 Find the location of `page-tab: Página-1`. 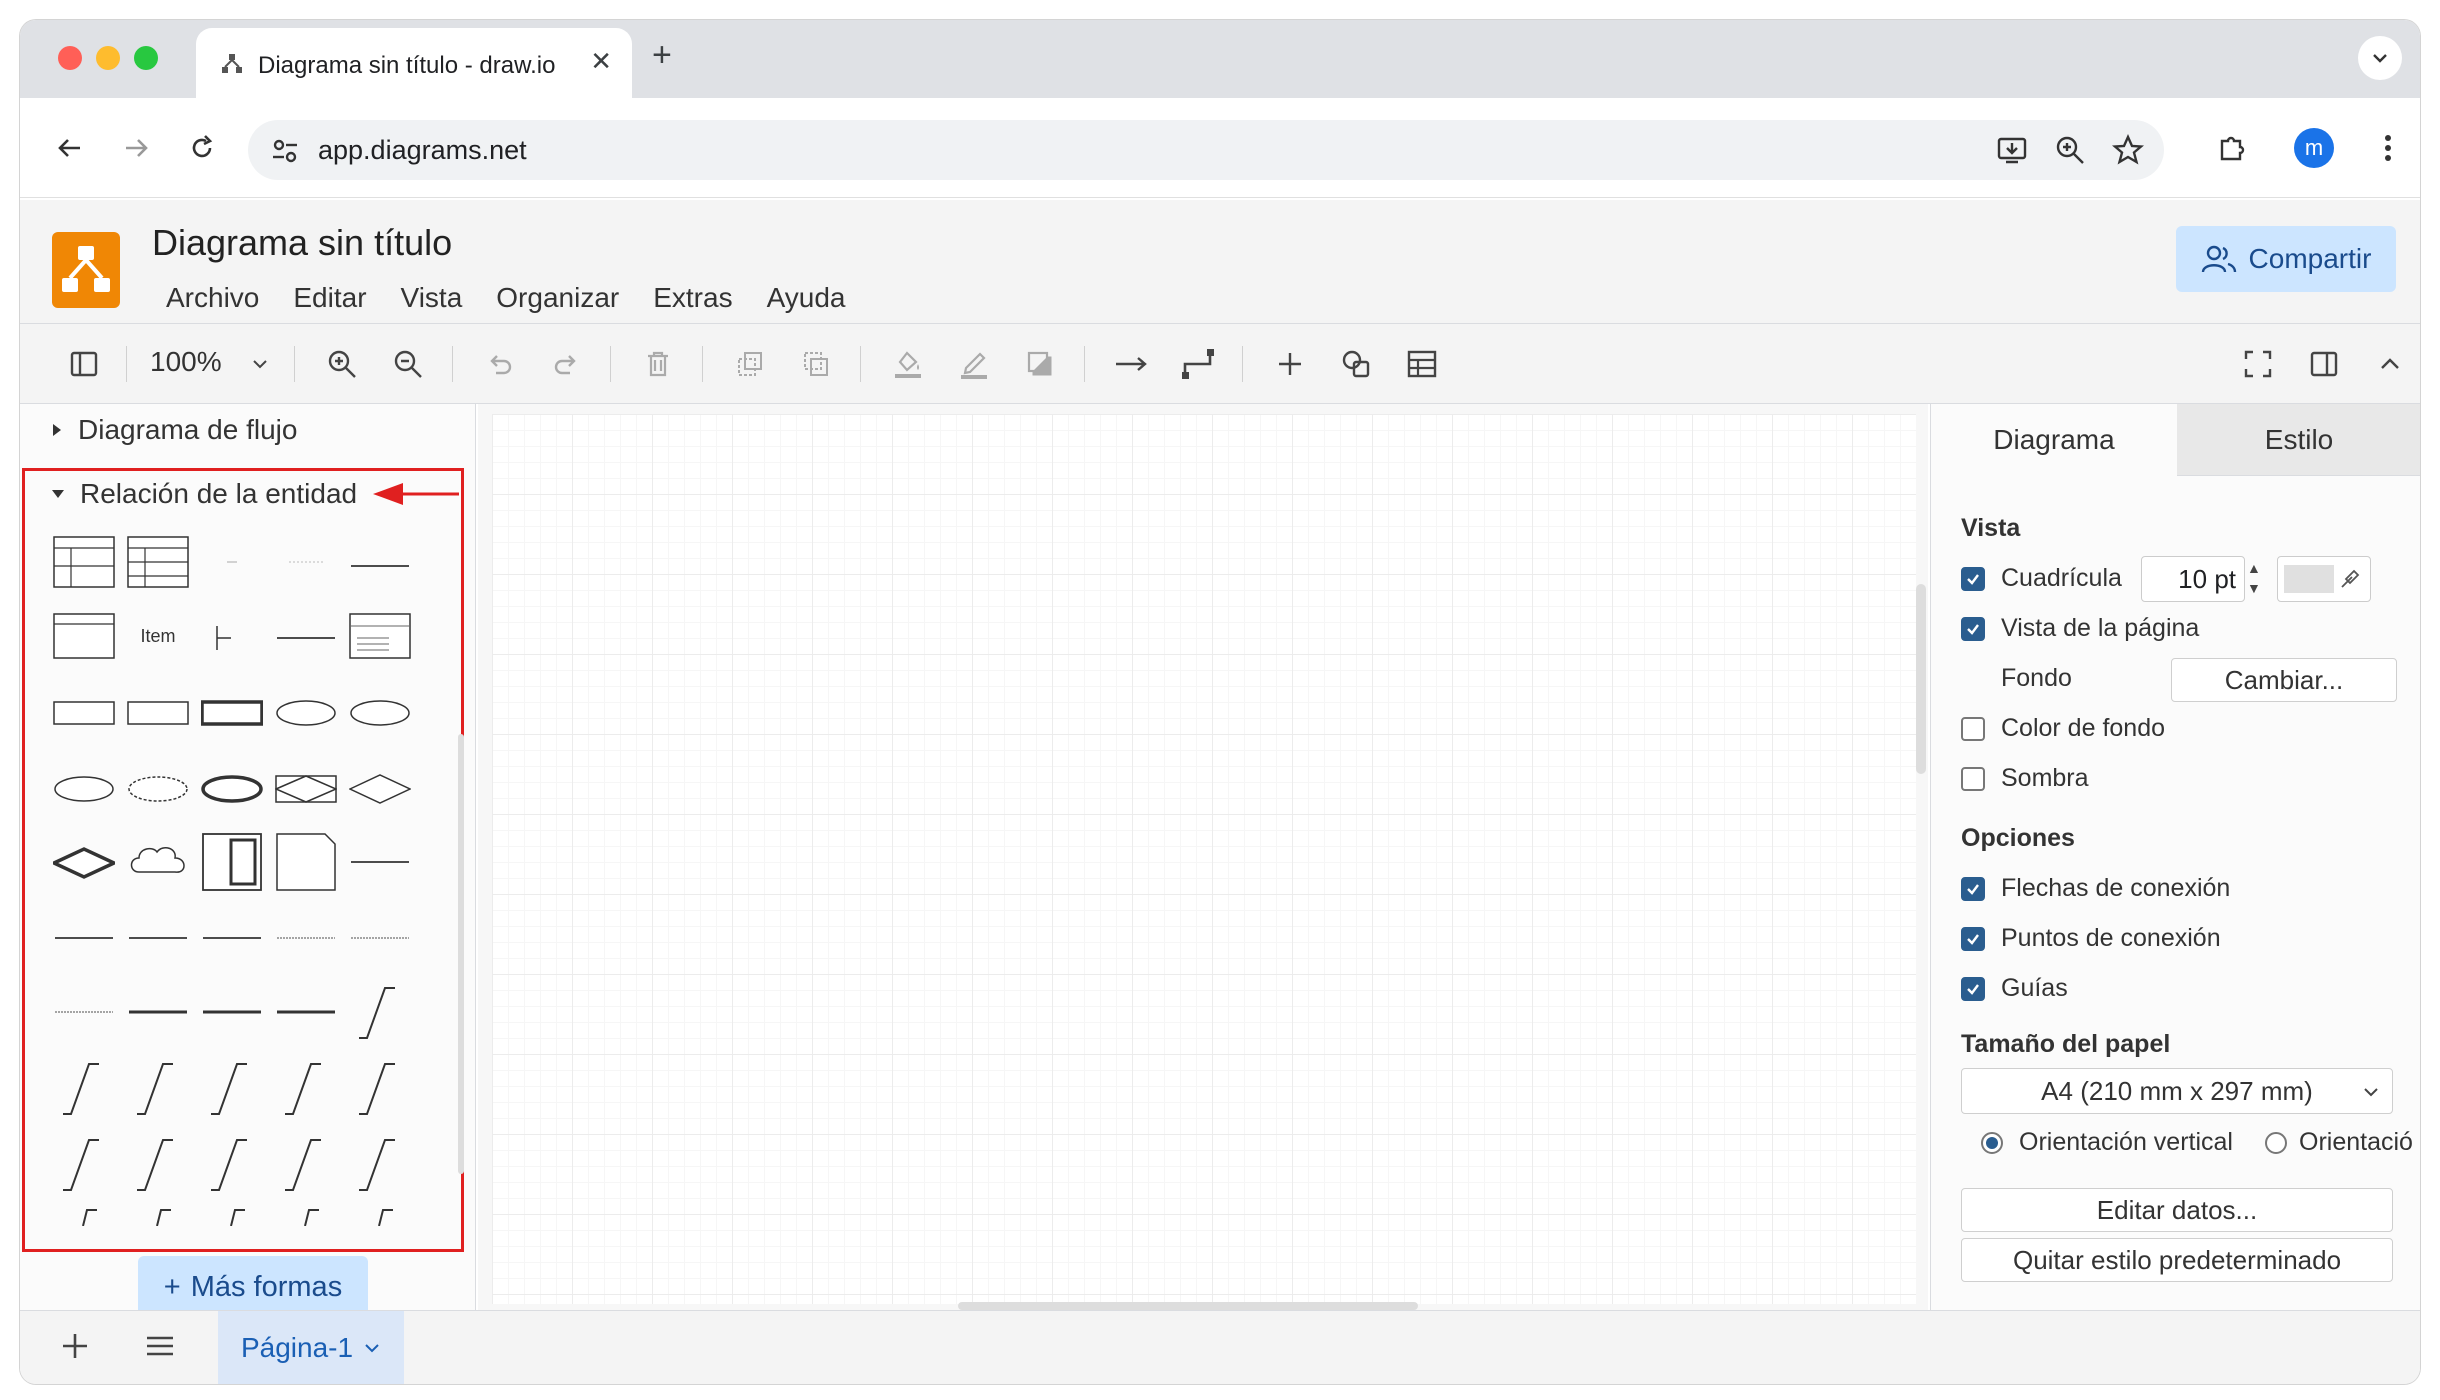

page-tab: Página-1 is located at coordinates (311, 1347).